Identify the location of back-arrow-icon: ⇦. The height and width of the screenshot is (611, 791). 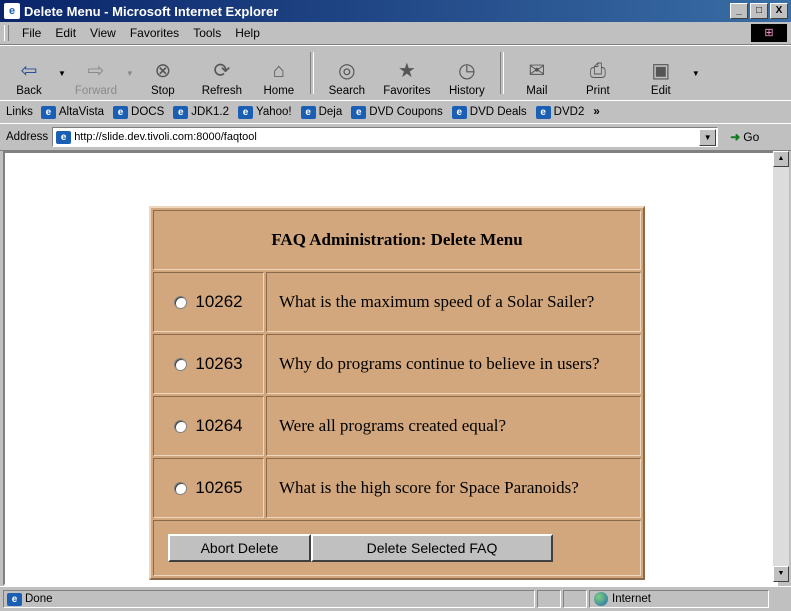
(29, 71).